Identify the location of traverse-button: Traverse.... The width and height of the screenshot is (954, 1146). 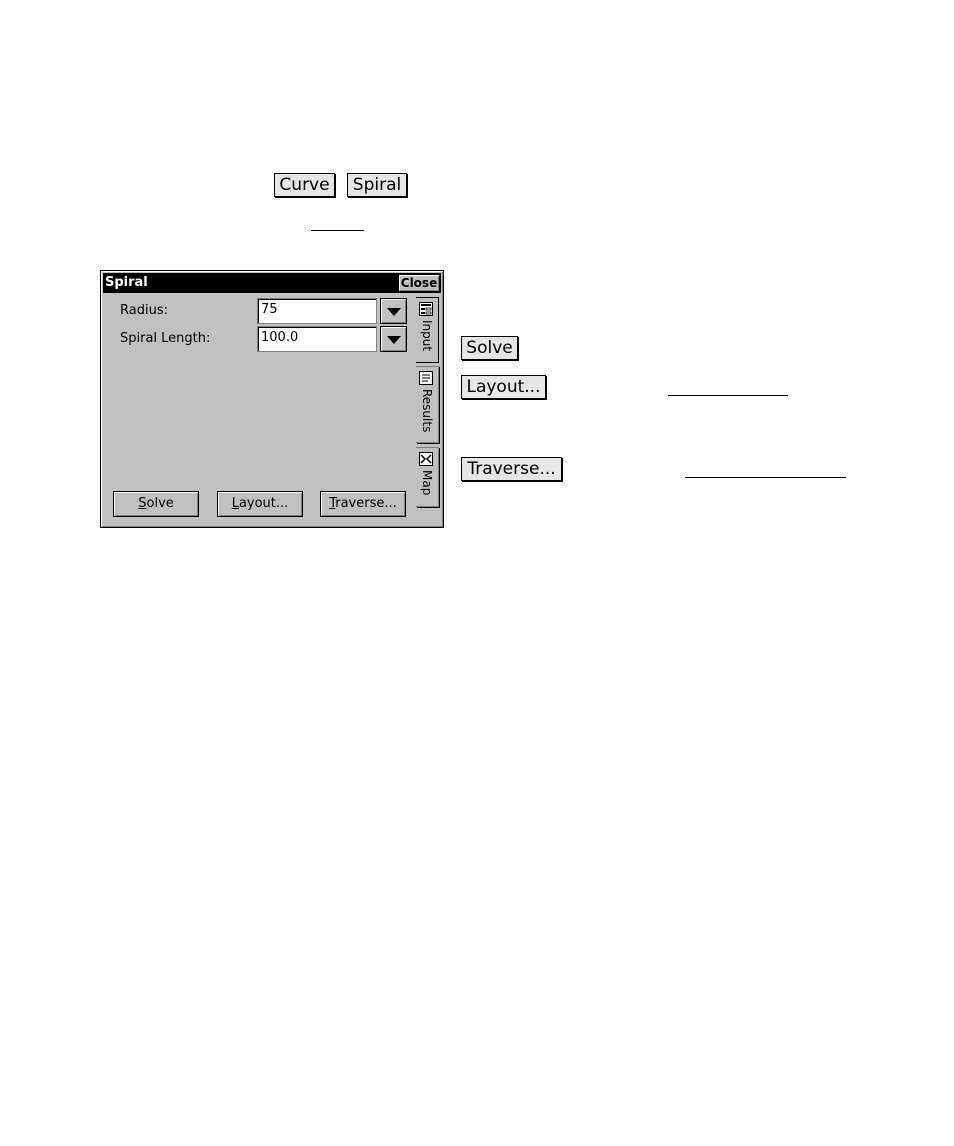
(363, 504).